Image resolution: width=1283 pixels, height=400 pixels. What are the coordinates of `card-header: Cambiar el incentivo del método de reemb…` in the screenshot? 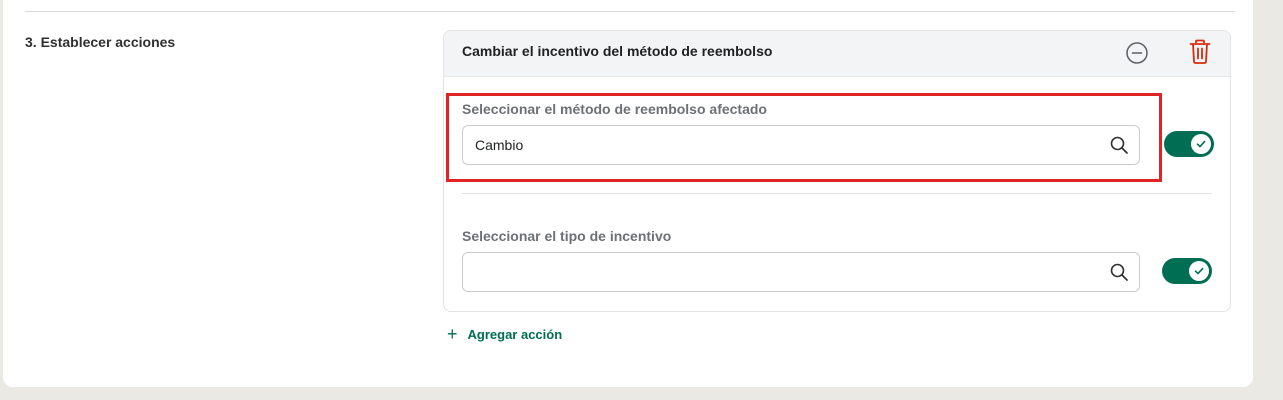 It's located at (837, 54).